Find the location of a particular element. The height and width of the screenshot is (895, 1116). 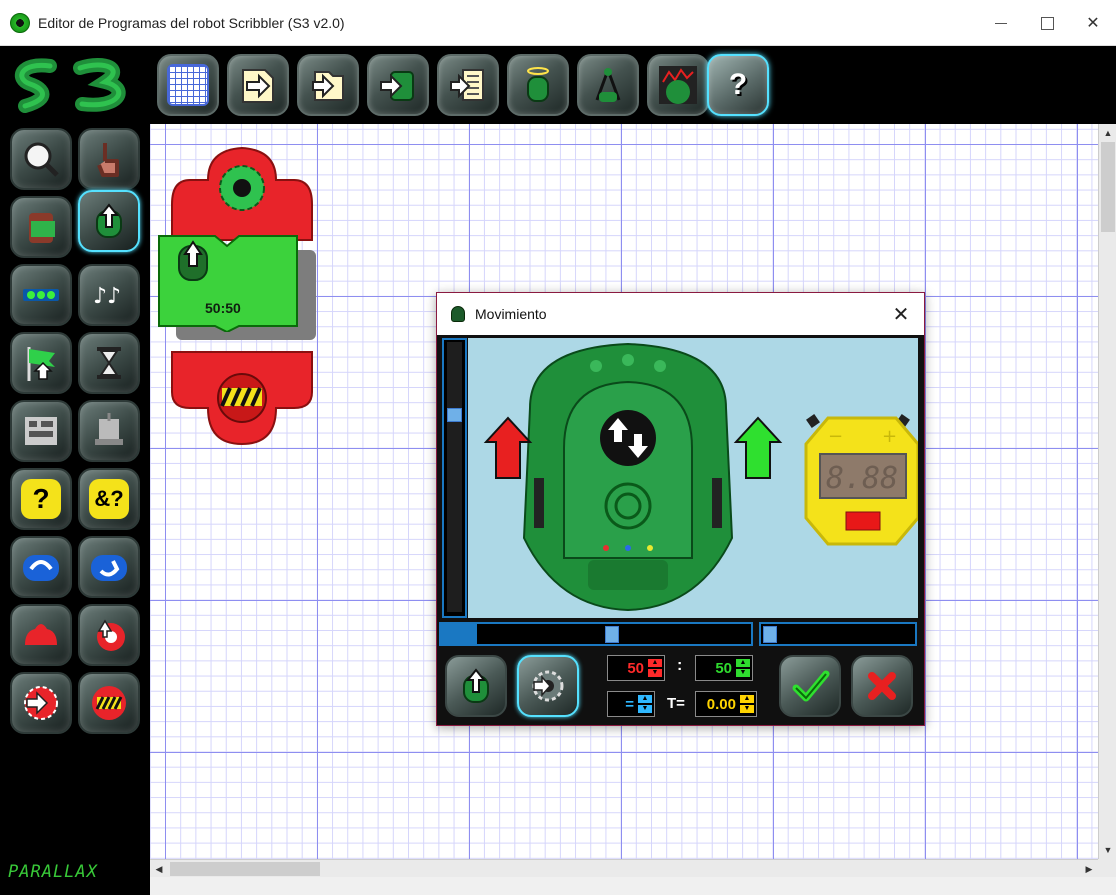

and-question-button: &? is located at coordinates (109, 499).